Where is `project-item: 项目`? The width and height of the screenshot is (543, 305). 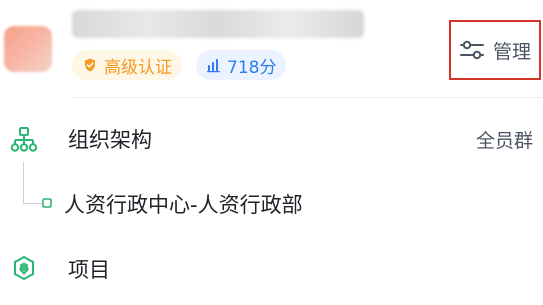 project-item: 项目 is located at coordinates (89, 269).